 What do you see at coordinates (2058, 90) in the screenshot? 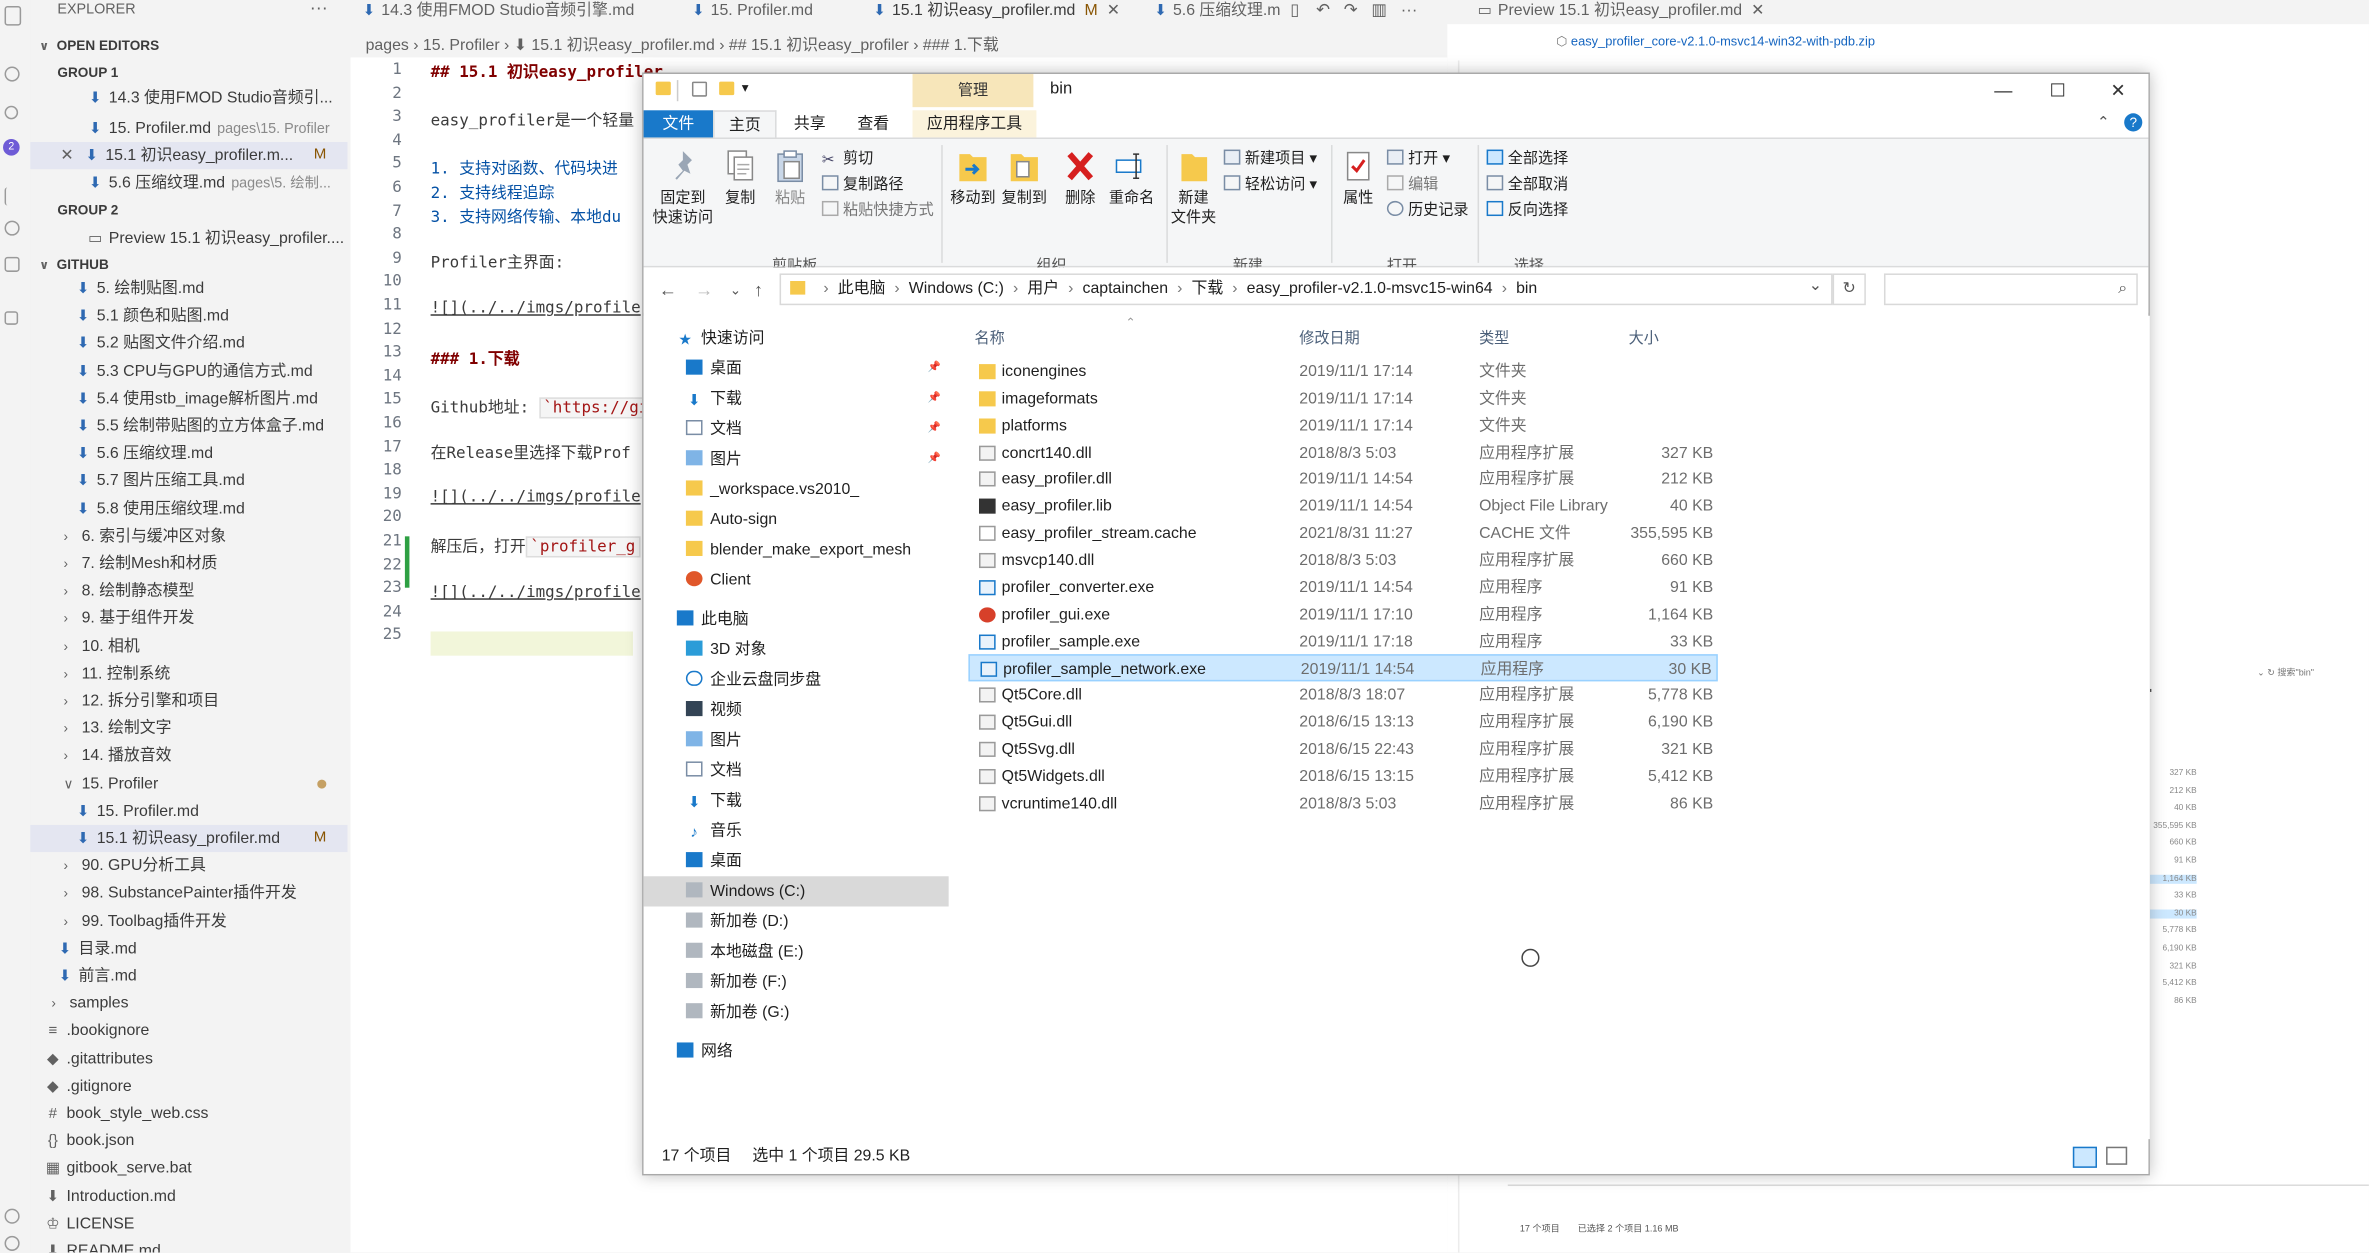
I see `maximize-button: ☐` at bounding box center [2058, 90].